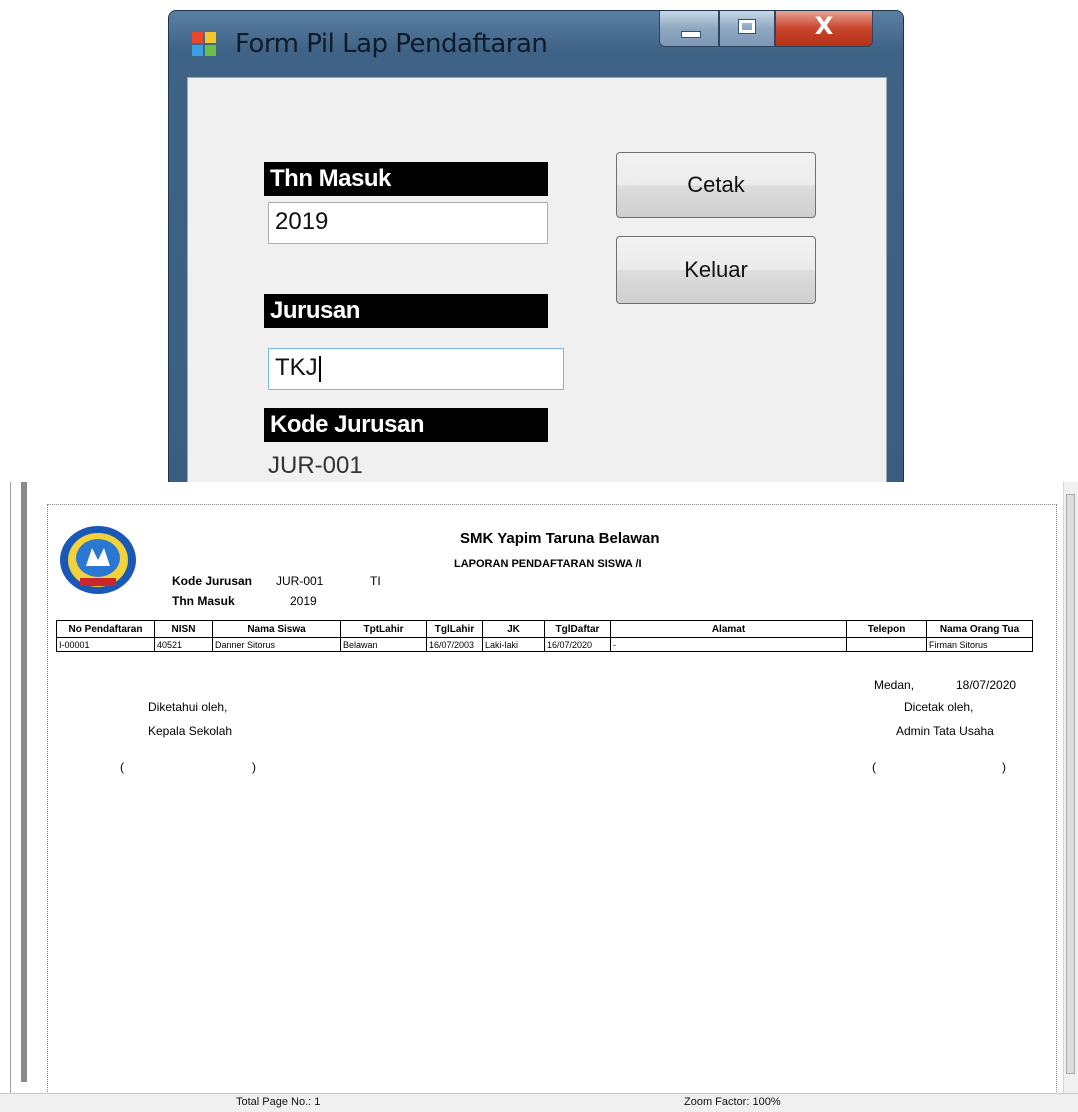 This screenshot has width=1078, height=1112. What do you see at coordinates (454, 644) in the screenshot?
I see `table-cell: 16/07/2003` at bounding box center [454, 644].